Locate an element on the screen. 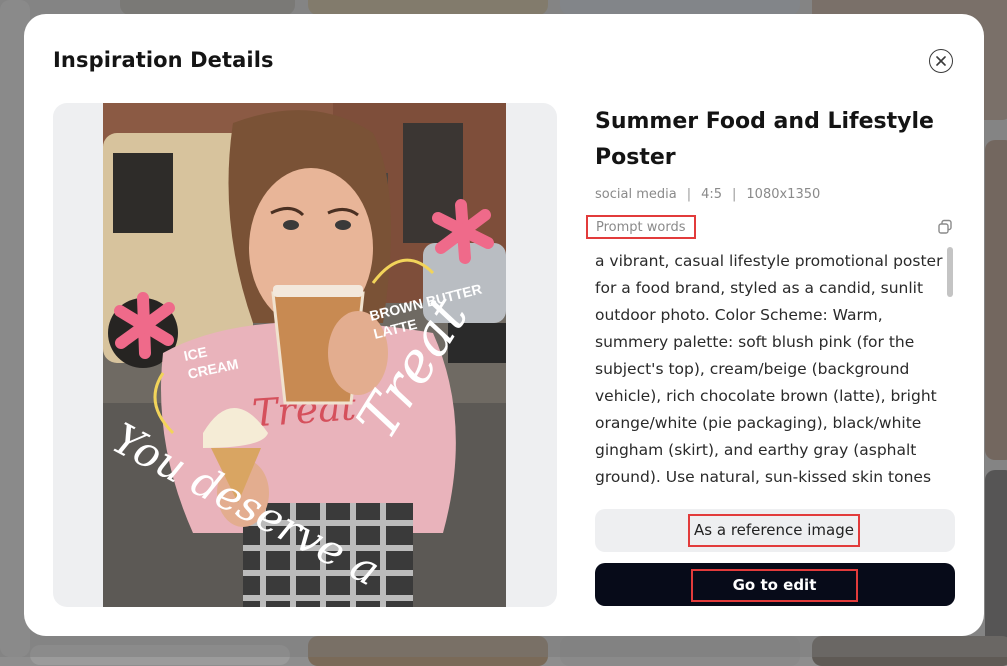 This screenshot has height=666, width=1007. close-icon is located at coordinates (941, 61).